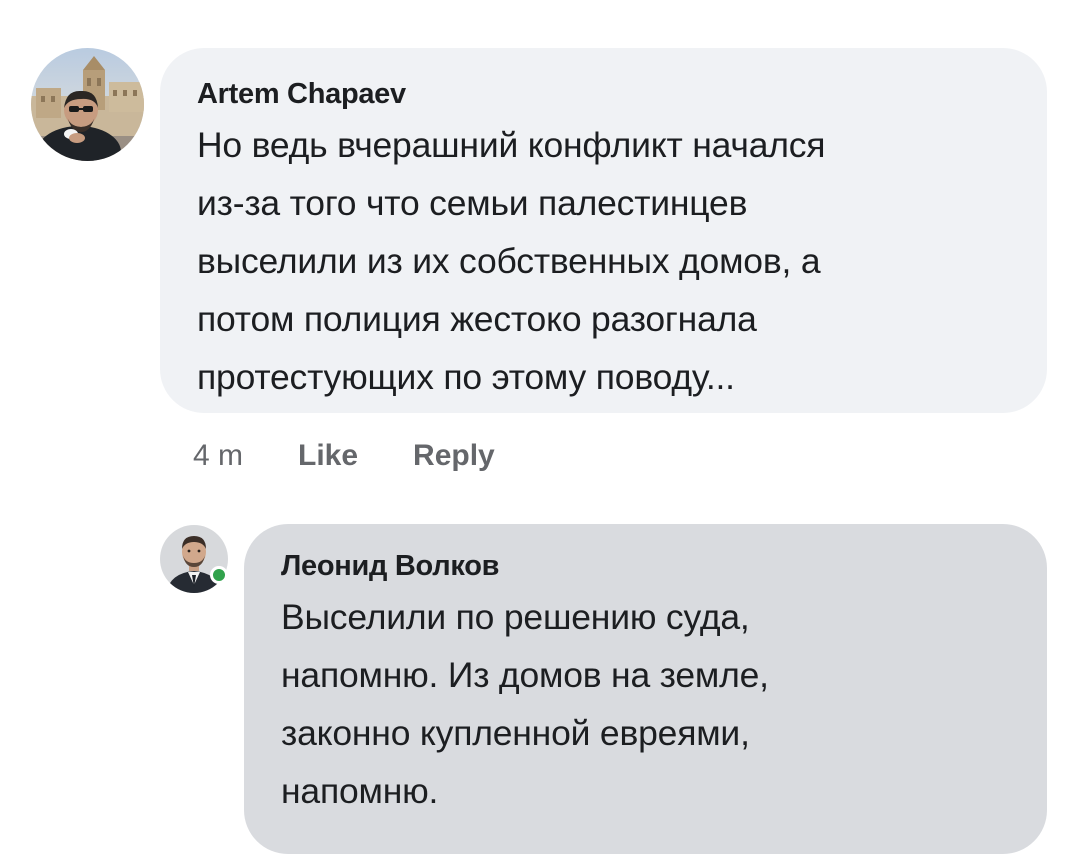 The height and width of the screenshot is (854, 1080). What do you see at coordinates (605, 94) in the screenshot?
I see `comment-author: Artem Chapaev` at bounding box center [605, 94].